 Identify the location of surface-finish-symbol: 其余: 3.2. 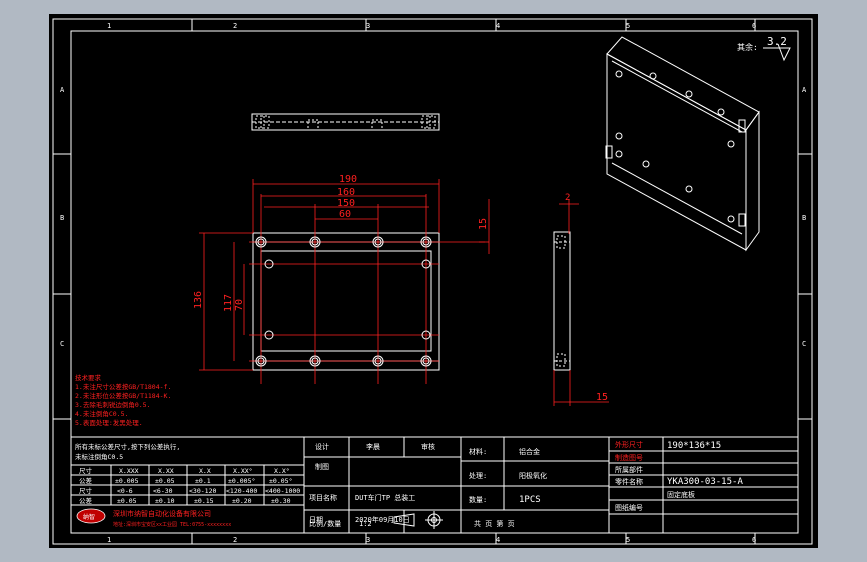
(764, 48).